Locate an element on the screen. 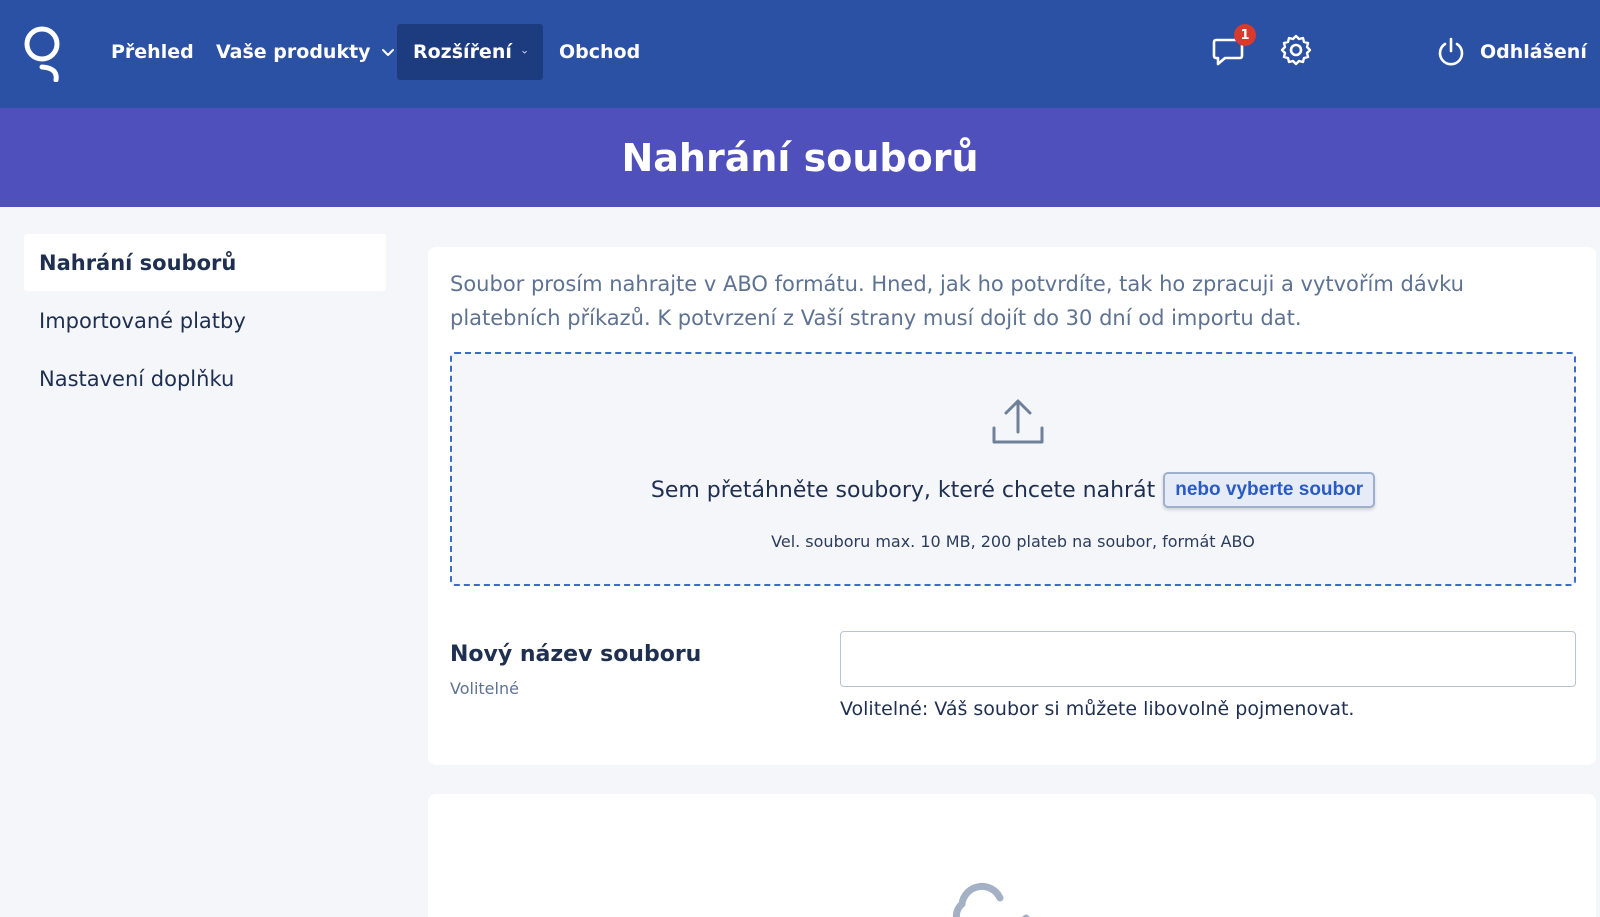 Image resolution: width=1600 pixels, height=917 pixels. choose-file-button: nebo vyberte soubor is located at coordinates (1269, 490).